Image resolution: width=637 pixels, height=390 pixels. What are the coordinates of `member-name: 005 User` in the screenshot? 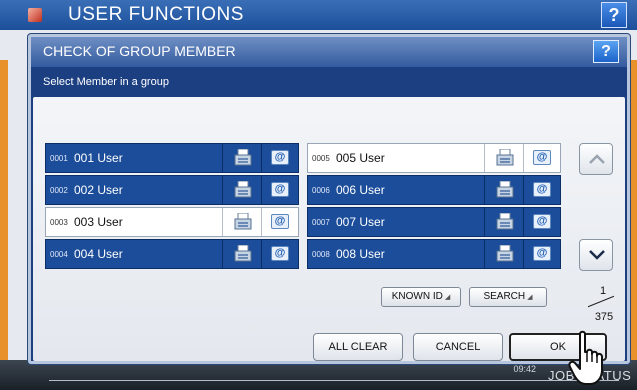 It's located at (360, 158).